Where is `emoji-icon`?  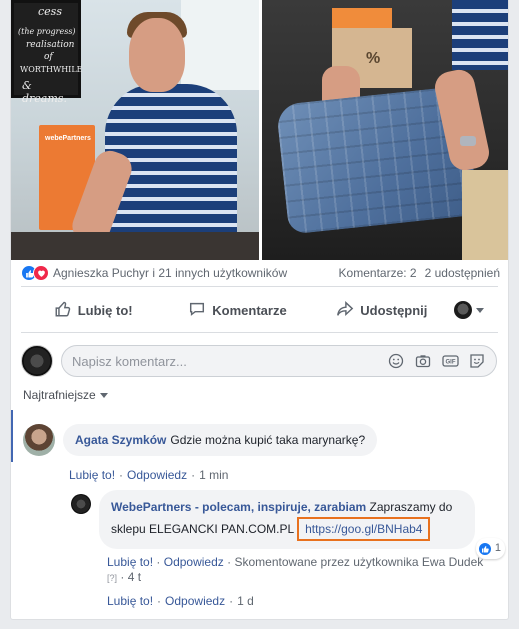 emoji-icon is located at coordinates (396, 361).